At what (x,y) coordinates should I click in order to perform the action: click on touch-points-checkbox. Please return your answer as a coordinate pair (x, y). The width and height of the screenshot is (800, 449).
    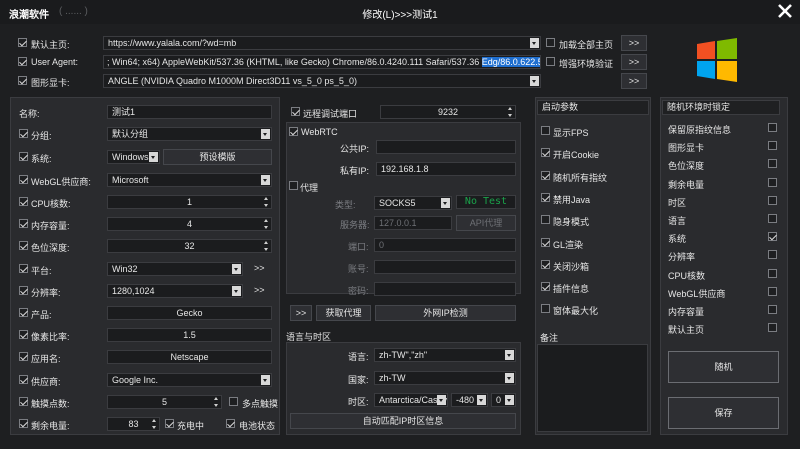
    Looking at the image, I should click on (23, 401).